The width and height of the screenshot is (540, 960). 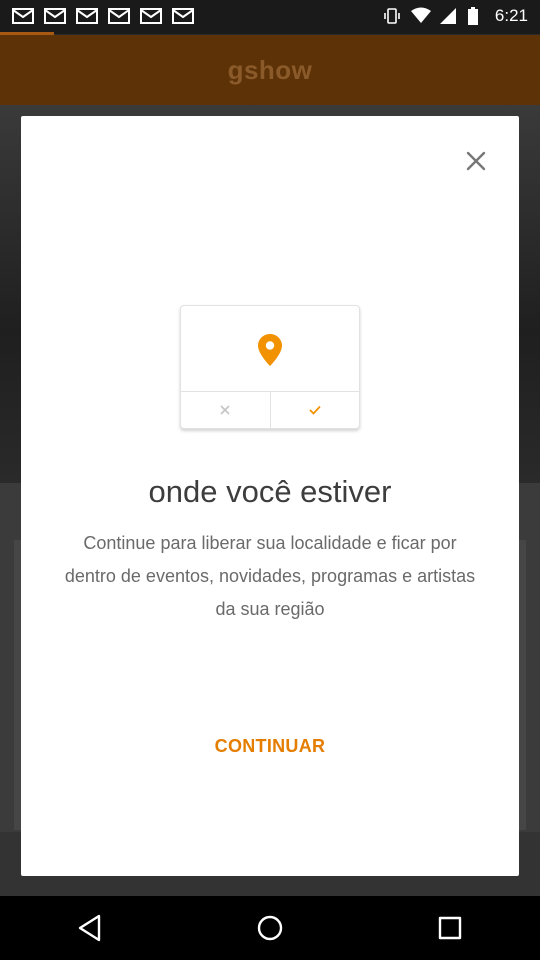 I want to click on back-button, so click(x=90, y=928).